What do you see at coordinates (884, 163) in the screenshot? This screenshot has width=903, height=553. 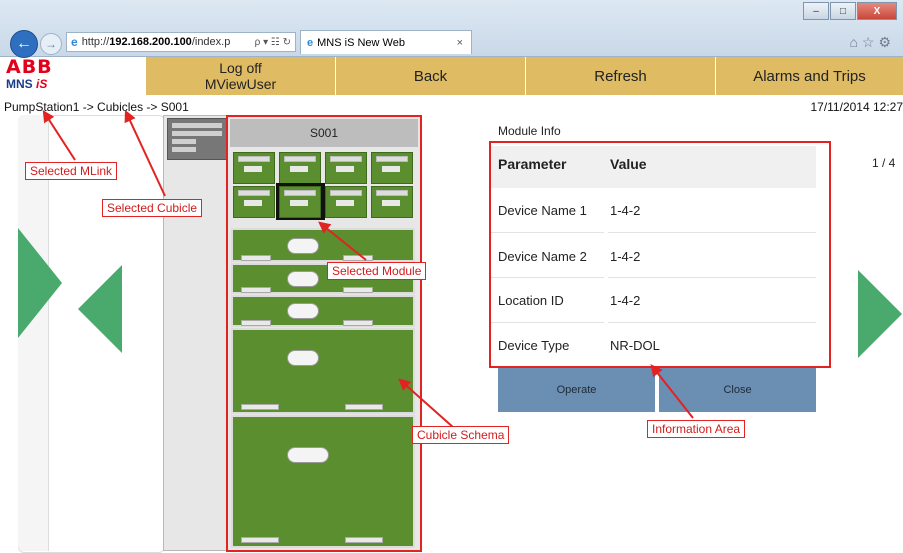 I see `page-indicator: 1 / 4` at bounding box center [884, 163].